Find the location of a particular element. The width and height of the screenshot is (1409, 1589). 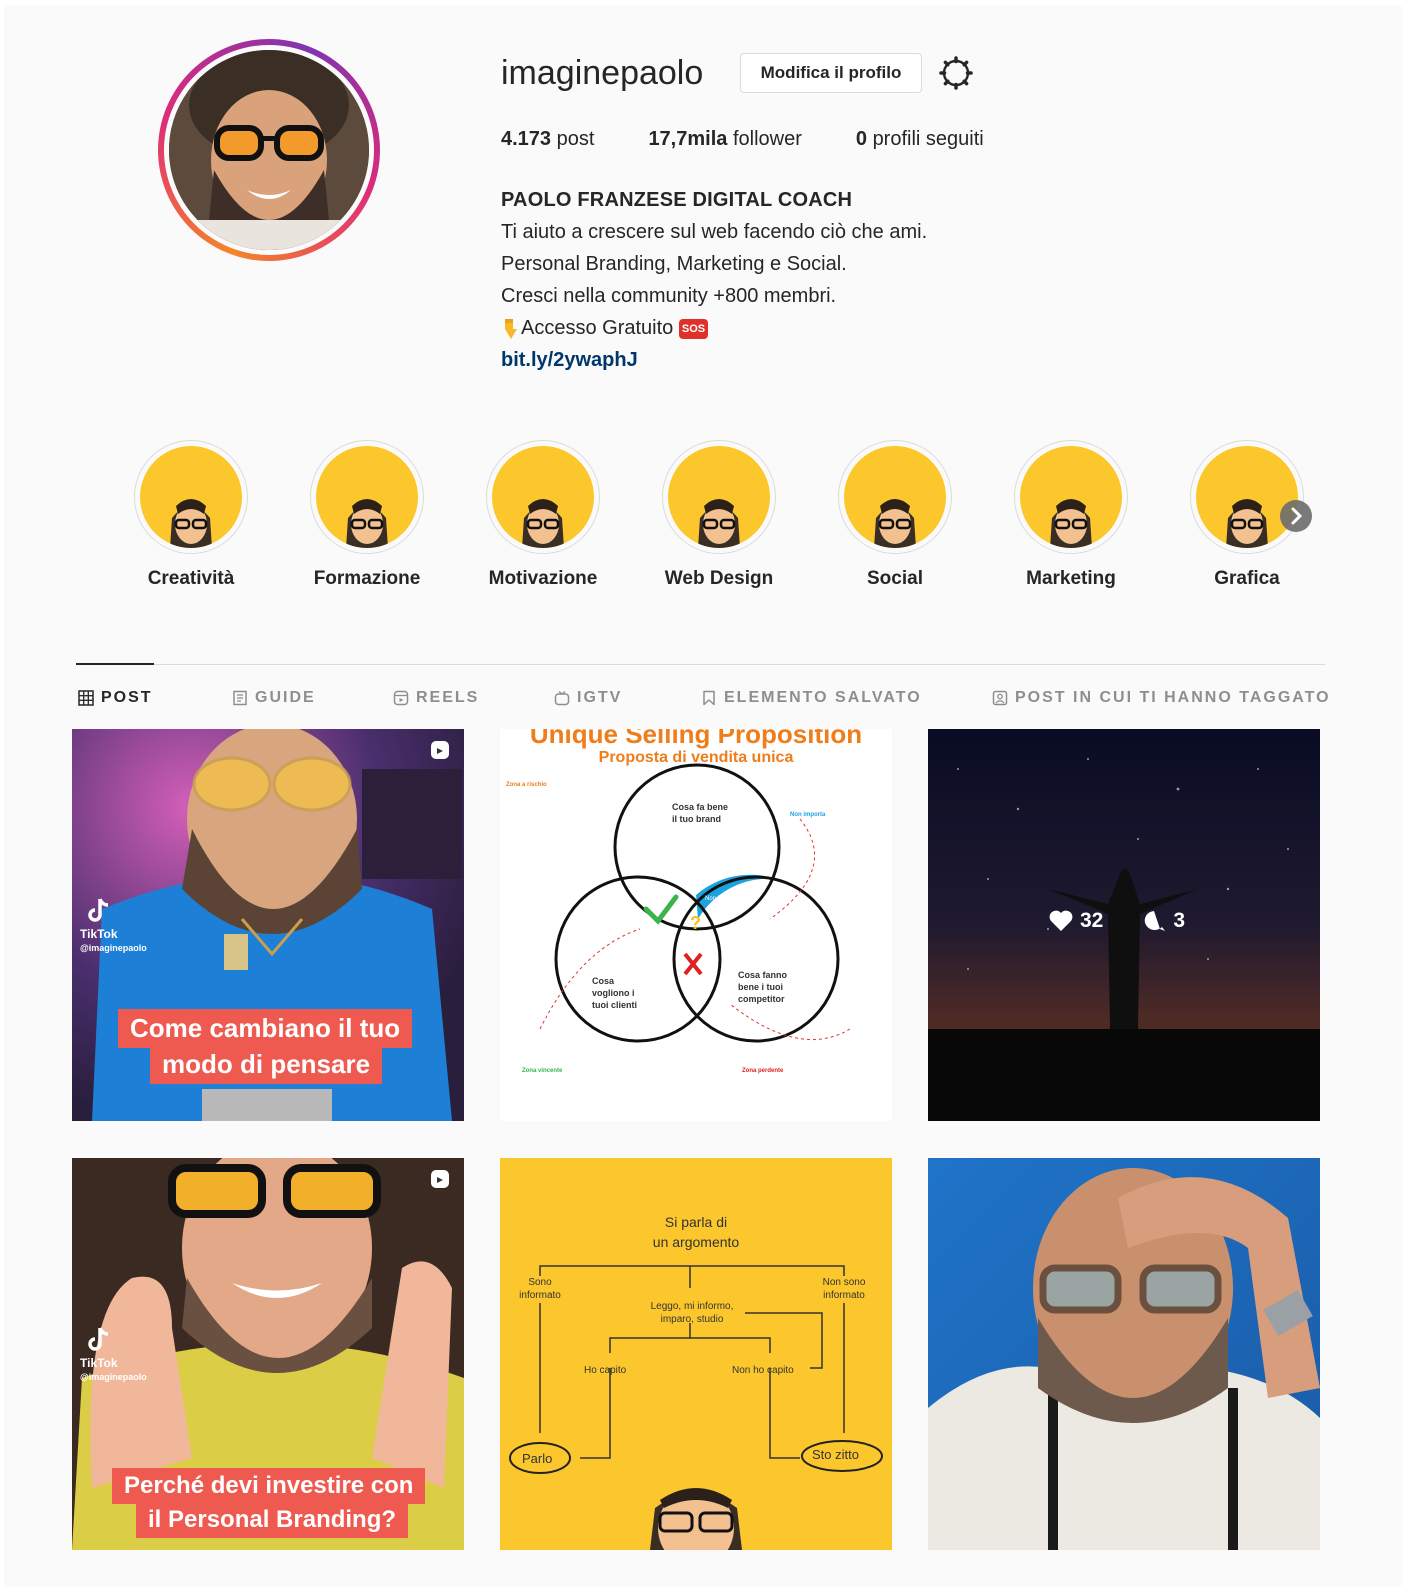

highlight-label: Web Design is located at coordinates (719, 578).